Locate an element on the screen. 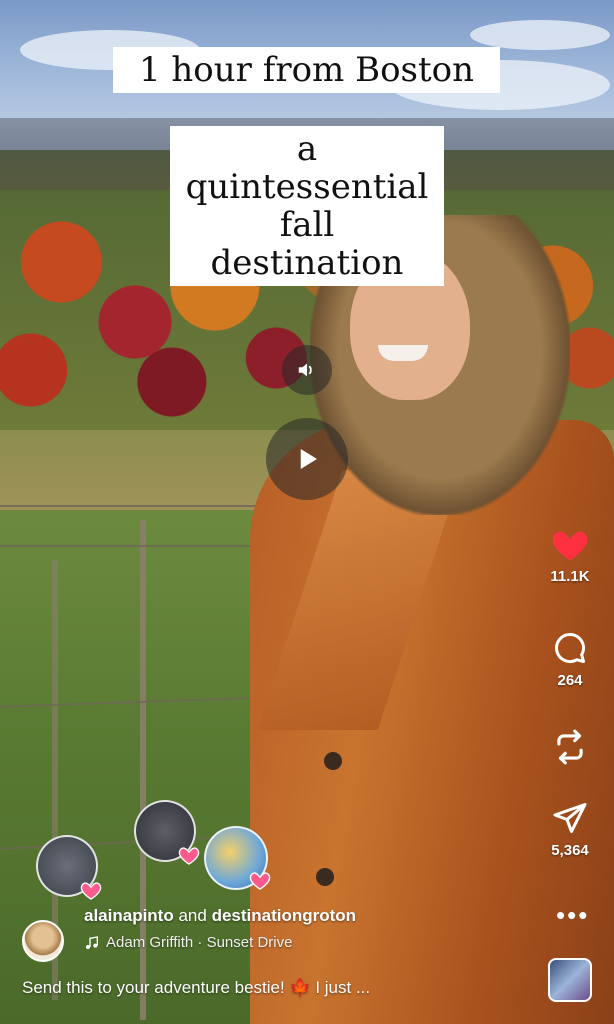  comment-count: 264 is located at coordinates (570, 680).